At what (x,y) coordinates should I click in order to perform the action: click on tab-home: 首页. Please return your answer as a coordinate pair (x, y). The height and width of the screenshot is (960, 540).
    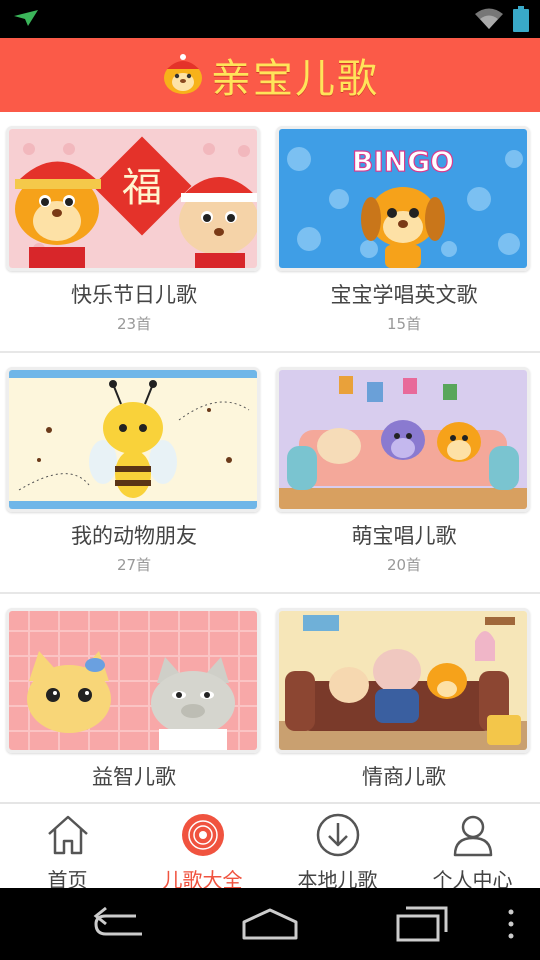
    Looking at the image, I should click on (67, 848).